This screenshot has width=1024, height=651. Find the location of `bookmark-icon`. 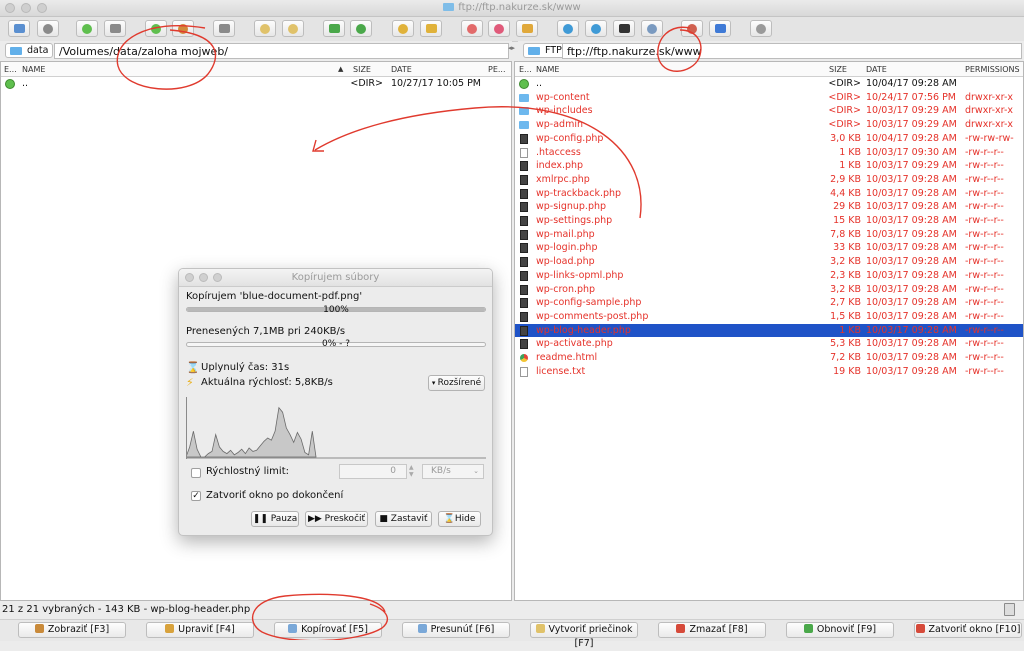

bookmark-icon is located at coordinates (472, 29).